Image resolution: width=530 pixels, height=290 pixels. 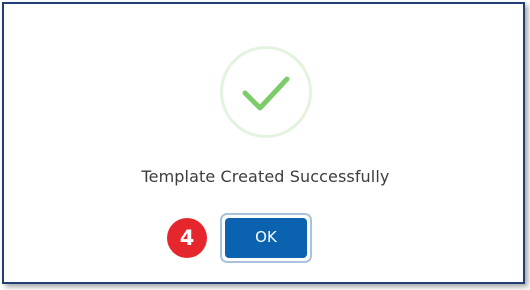 I want to click on success-message: Template Created Successfully, so click(x=265, y=176).